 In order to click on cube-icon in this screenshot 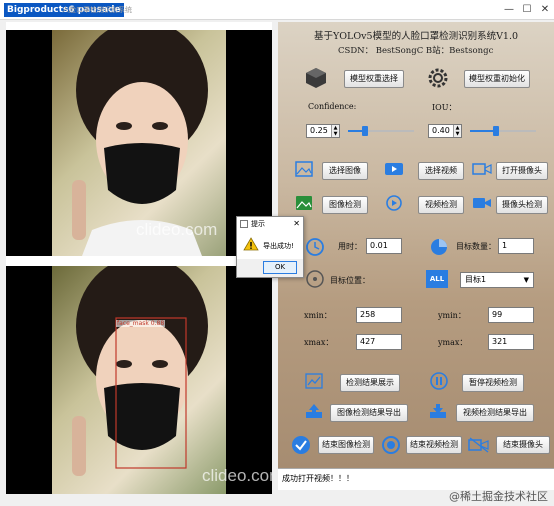, I will do `click(316, 78)`.